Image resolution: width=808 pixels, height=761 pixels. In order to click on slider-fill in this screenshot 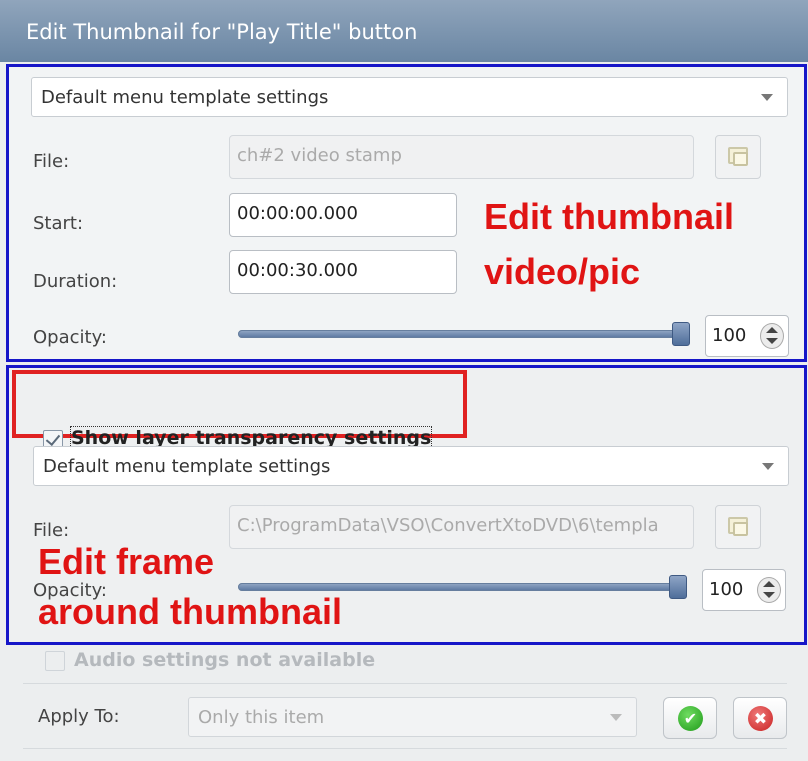, I will do `click(464, 334)`.